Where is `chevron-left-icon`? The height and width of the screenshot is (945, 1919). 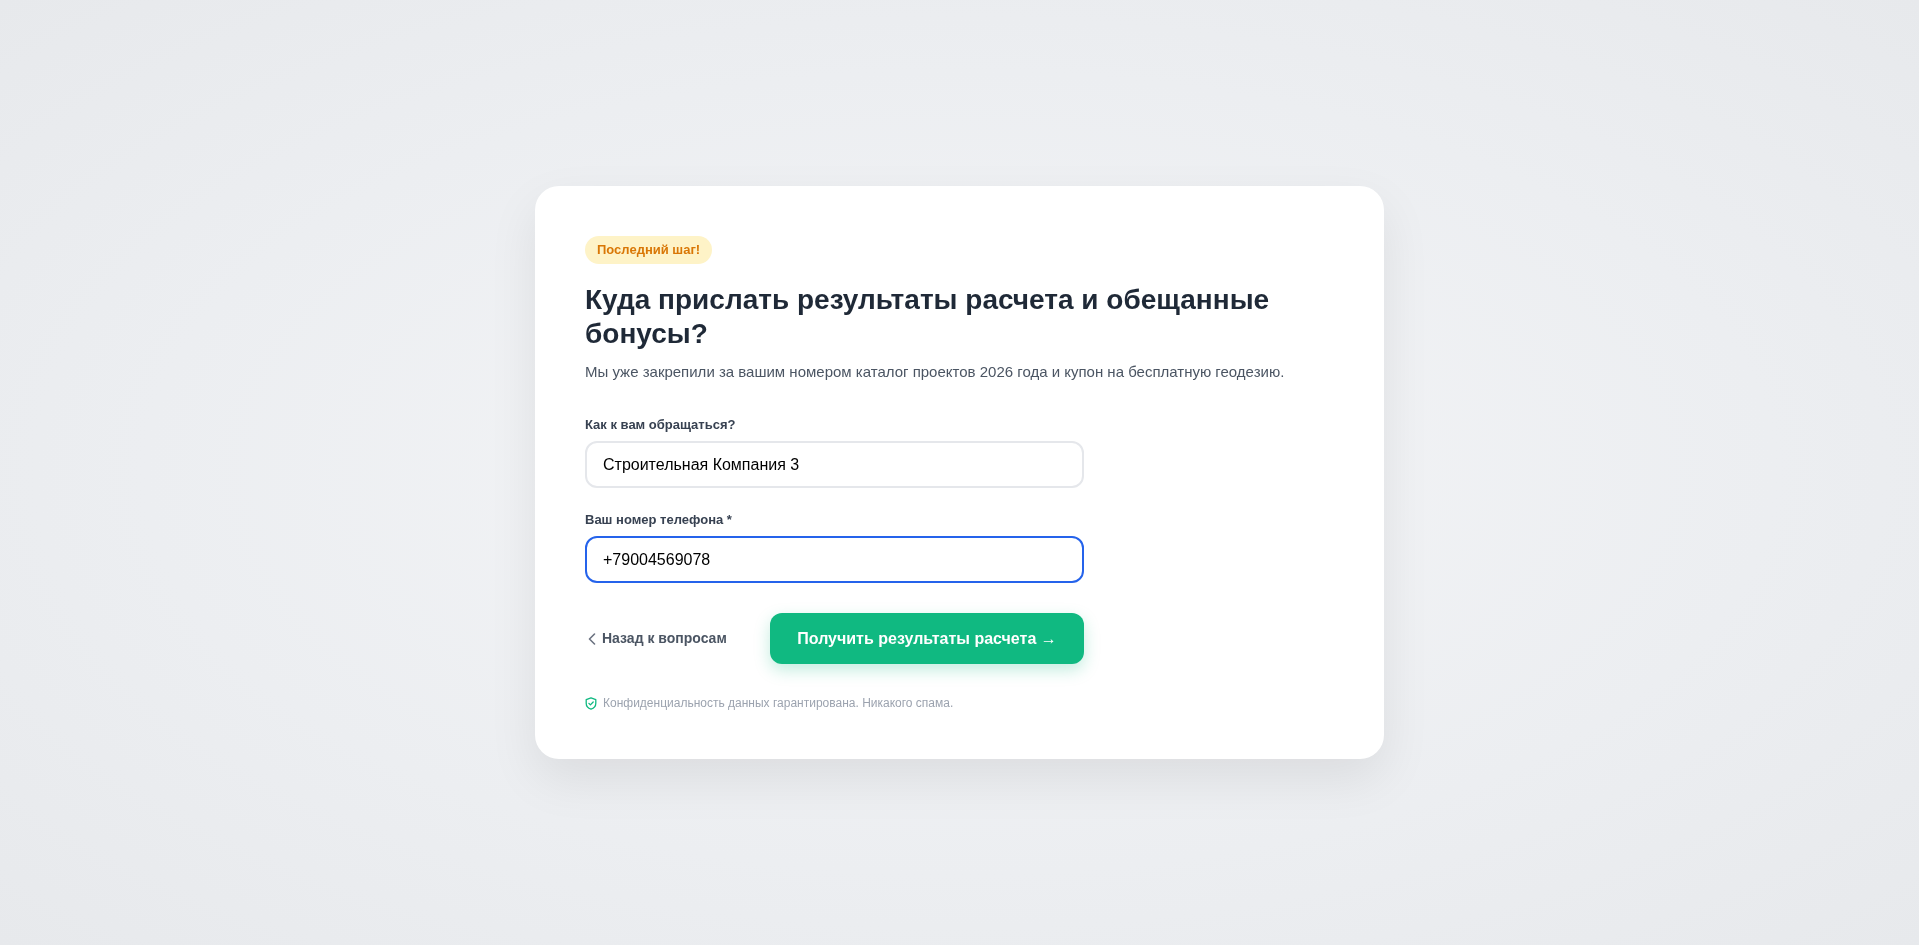 chevron-left-icon is located at coordinates (592, 638).